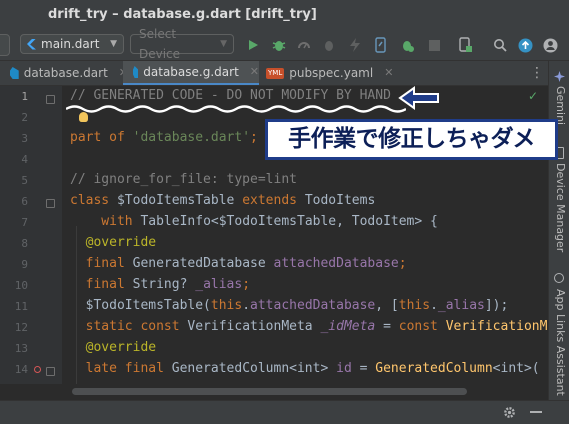 This screenshot has width=569, height=424. Describe the element at coordinates (434, 45) in the screenshot. I see `stop-icon` at that location.